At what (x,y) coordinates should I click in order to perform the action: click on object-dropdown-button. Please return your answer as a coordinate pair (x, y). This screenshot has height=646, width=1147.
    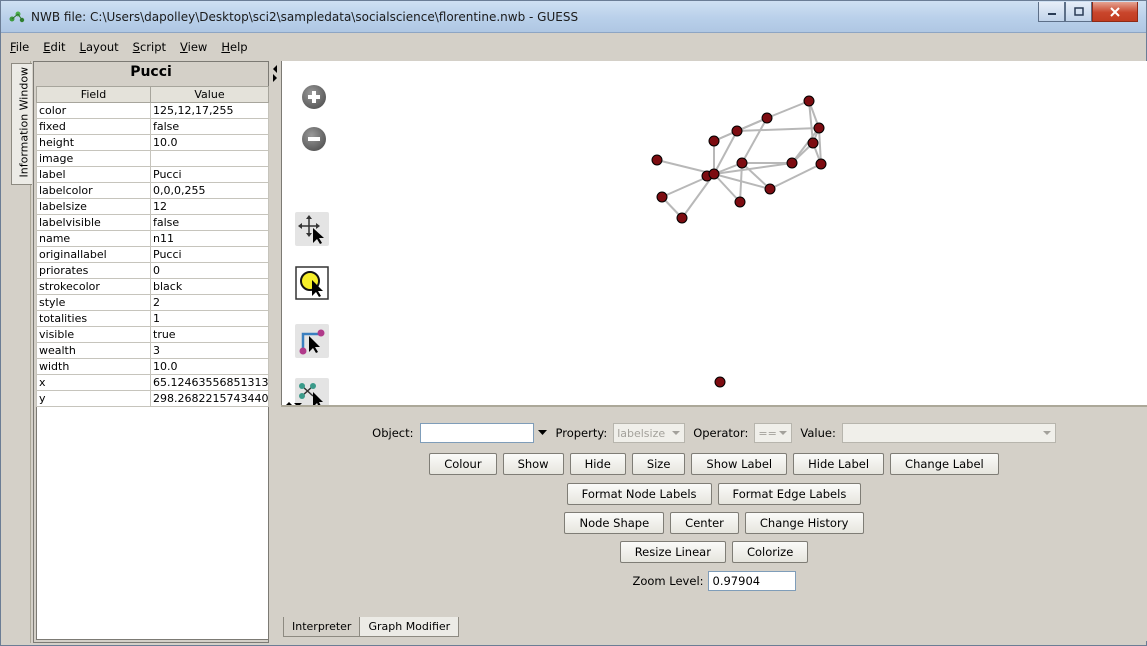
    Looking at the image, I should click on (543, 433).